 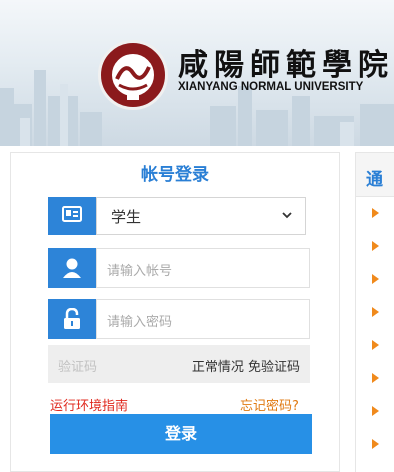 I want to click on school-name-chinese: 咸陽師範學院, so click(x=286, y=65).